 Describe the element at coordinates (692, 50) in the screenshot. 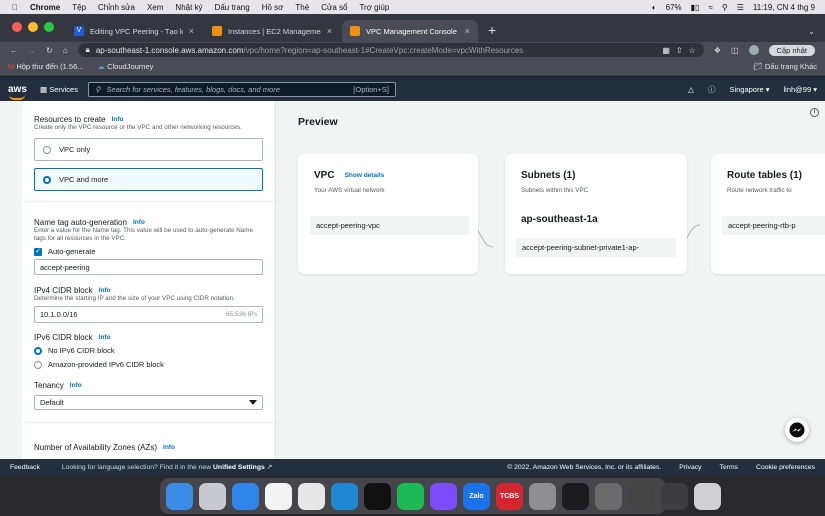

I see `bookmark-star-icon: ☆` at that location.